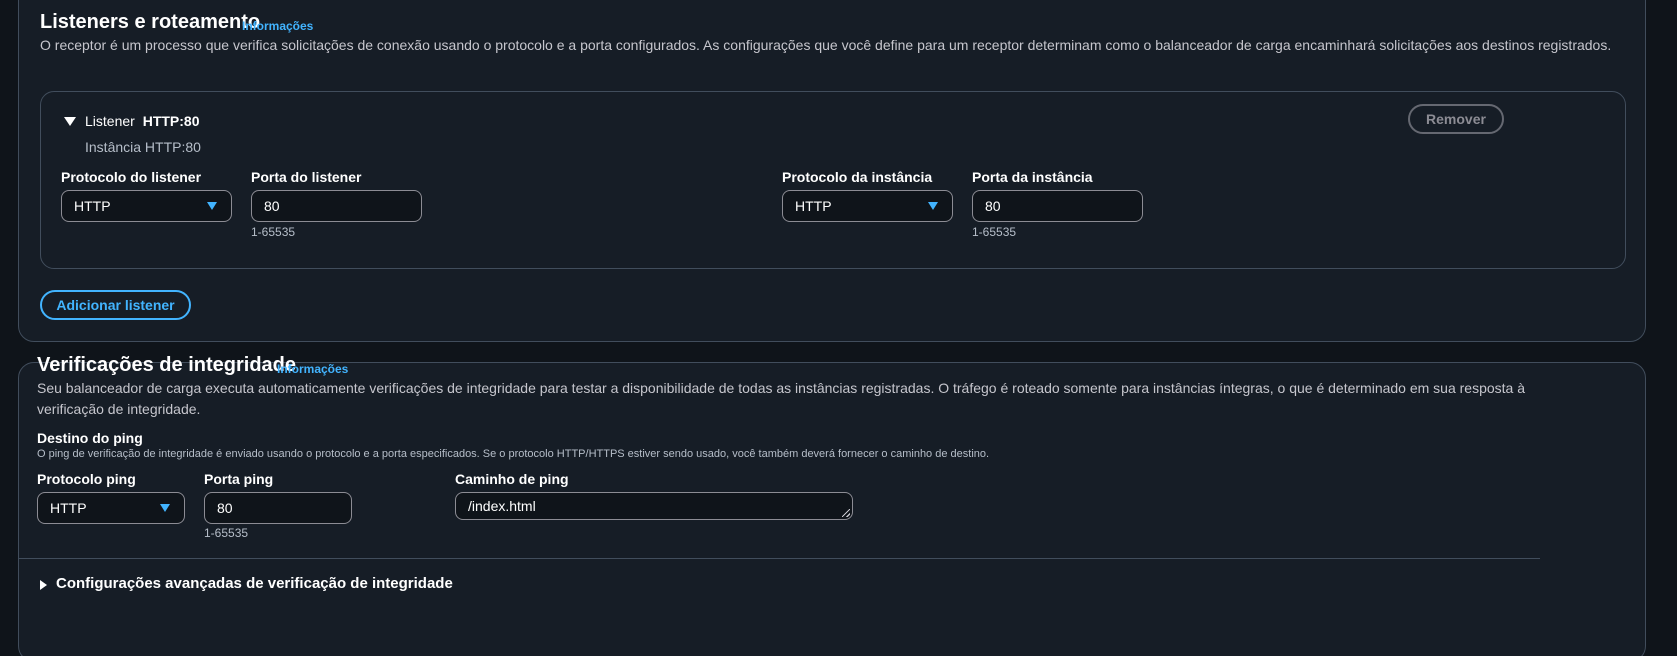 Image resolution: width=1677 pixels, height=656 pixels. I want to click on ping-protocol-value: HTTP, so click(68, 508).